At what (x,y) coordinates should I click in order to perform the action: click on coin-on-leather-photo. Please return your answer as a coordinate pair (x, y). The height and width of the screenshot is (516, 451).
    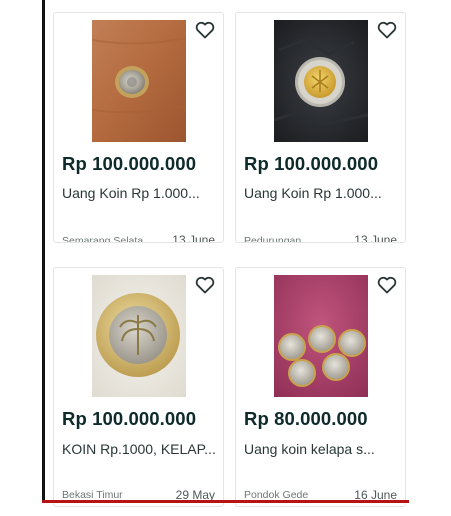
    Looking at the image, I should click on (321, 81).